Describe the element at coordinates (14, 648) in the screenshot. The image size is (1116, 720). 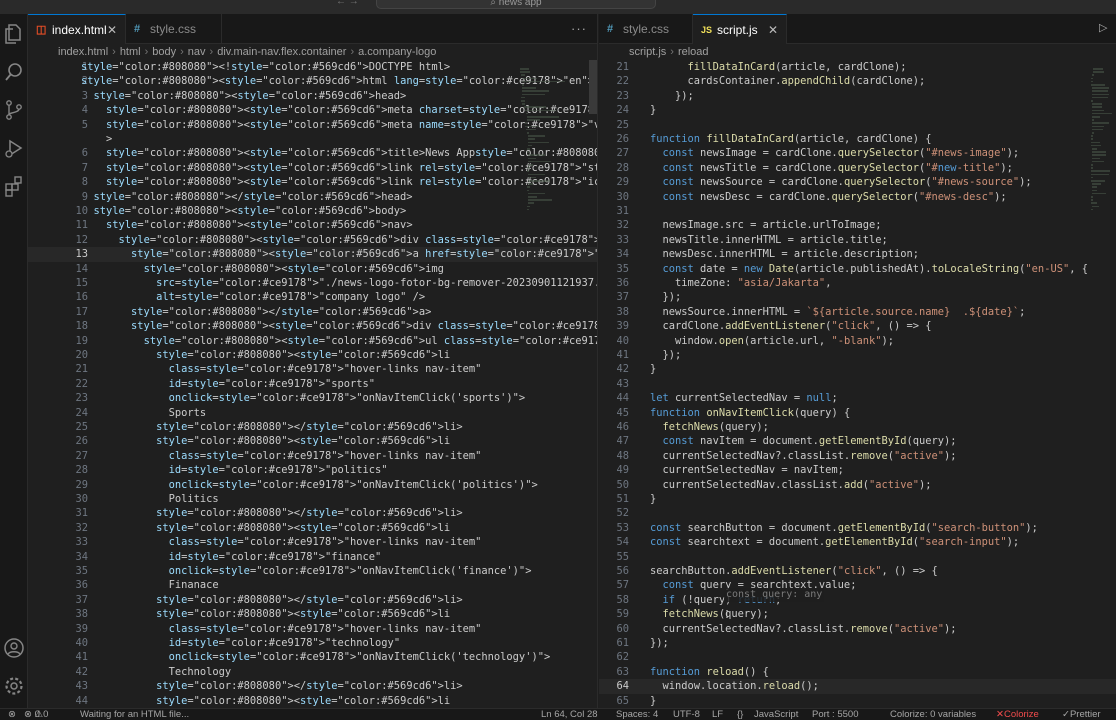
I see `account-icon` at that location.